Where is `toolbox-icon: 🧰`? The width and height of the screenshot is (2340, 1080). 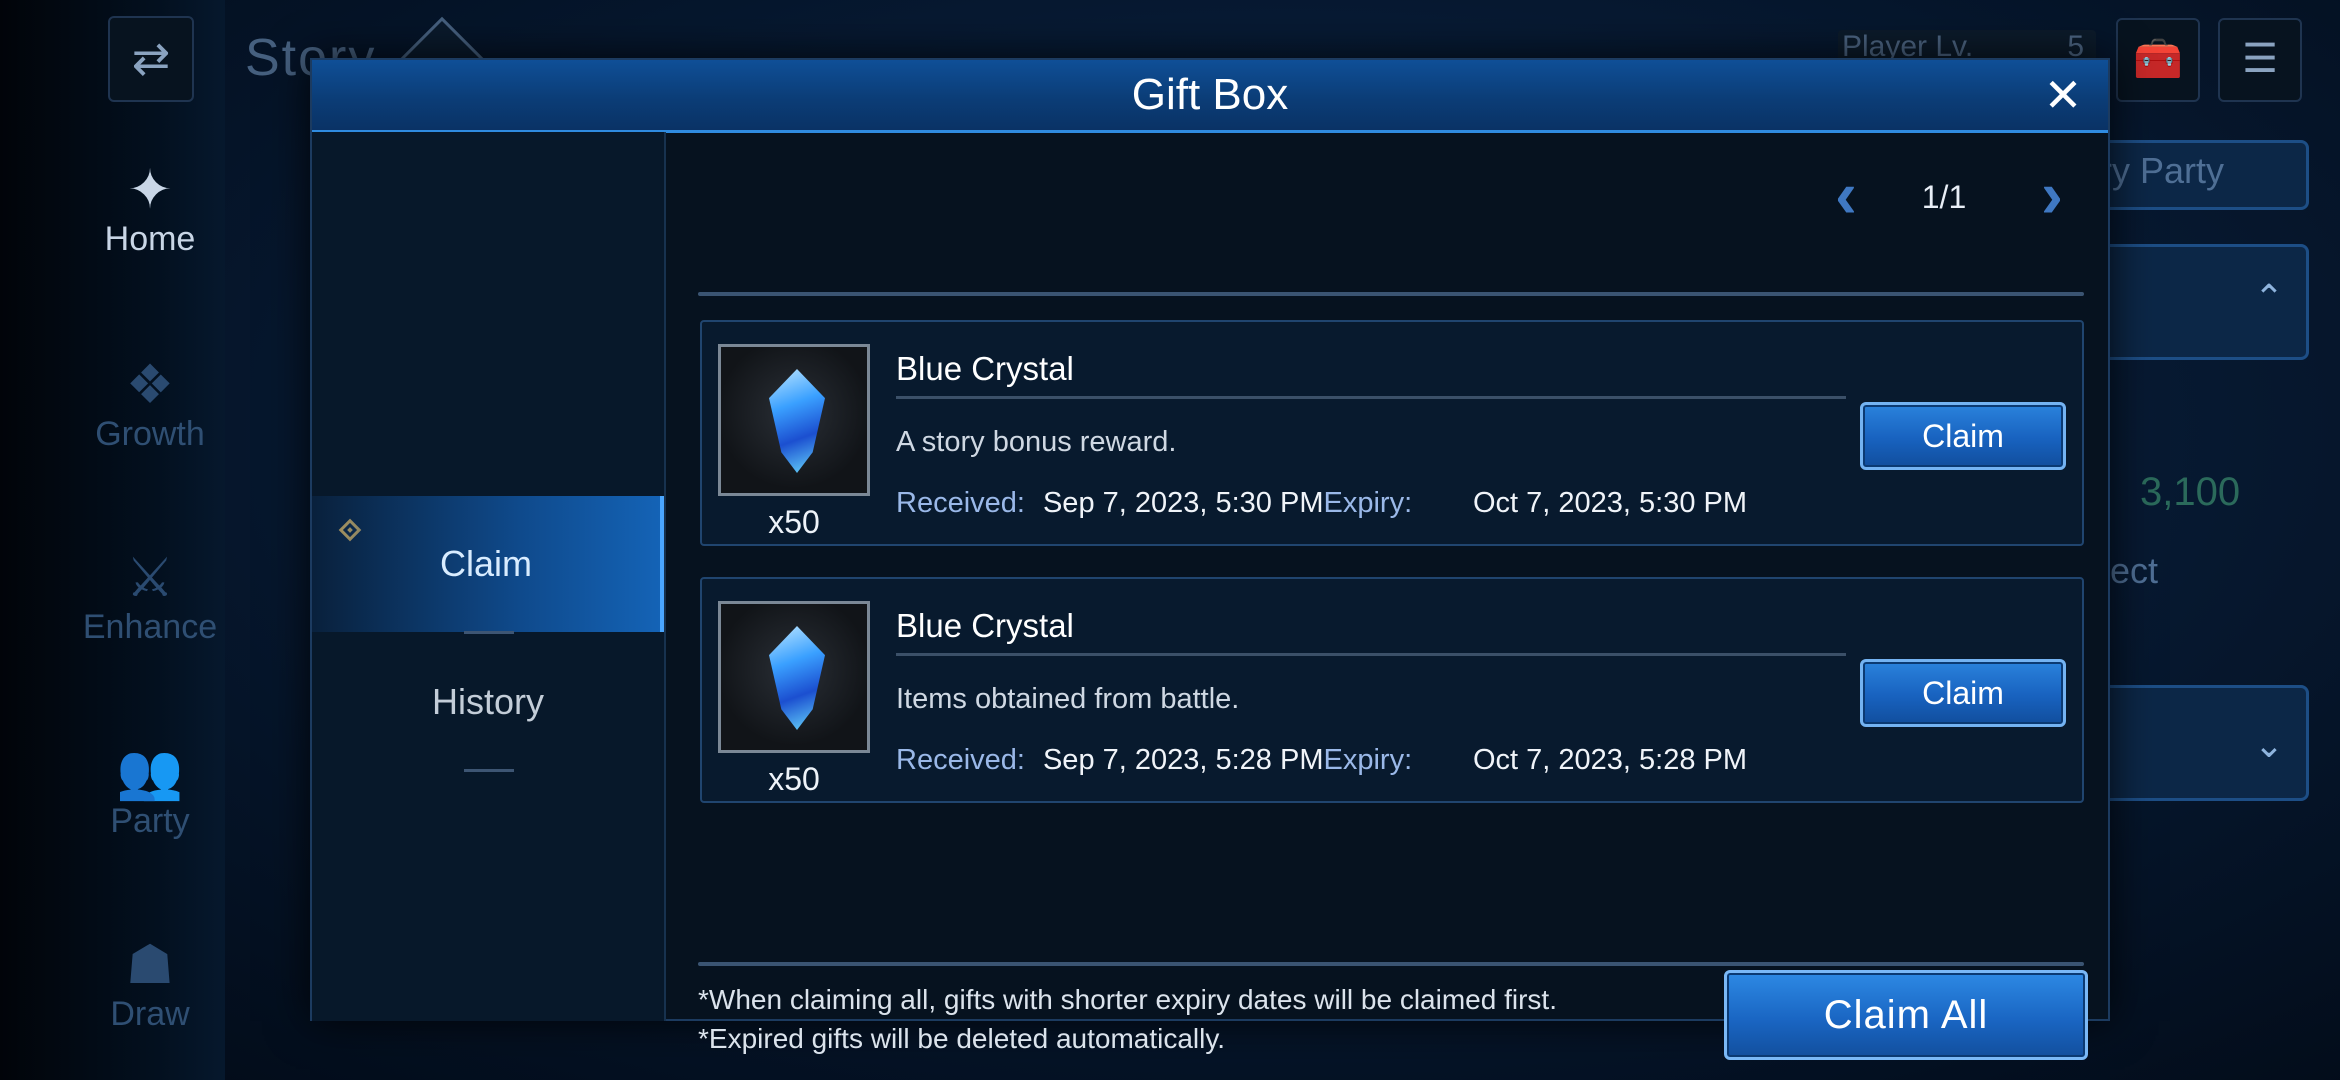
toolbox-icon: 🧰 is located at coordinates (2158, 59).